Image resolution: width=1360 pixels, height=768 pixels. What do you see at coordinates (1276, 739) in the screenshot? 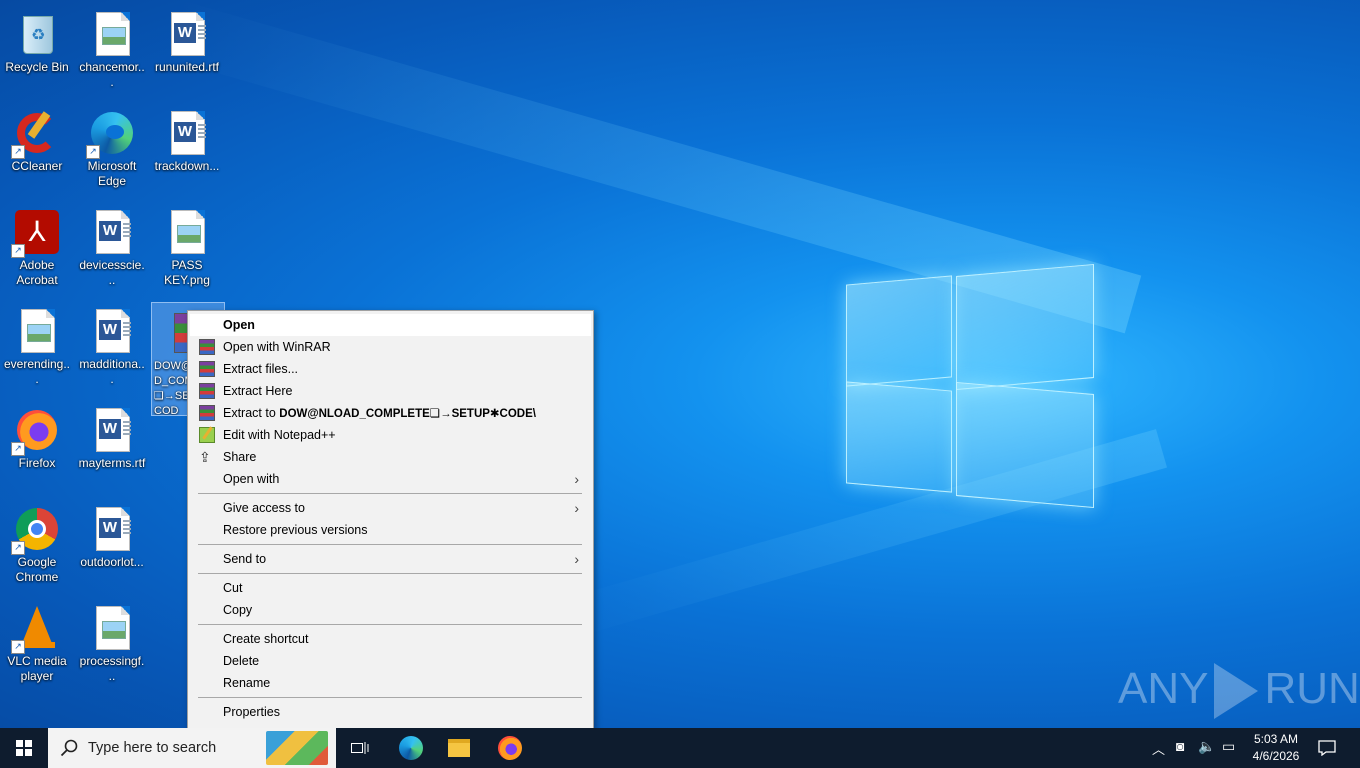
I see `clock-time: 5:03 AM` at bounding box center [1276, 739].